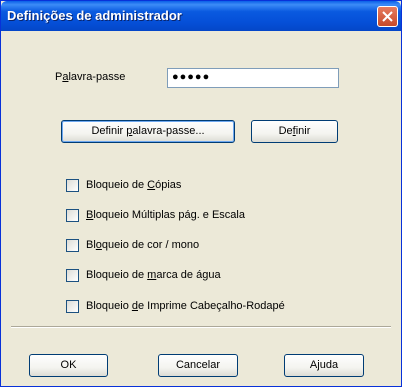 This screenshot has height=387, width=402. What do you see at coordinates (90, 77) in the screenshot?
I see `password-label: Palavra-passe` at bounding box center [90, 77].